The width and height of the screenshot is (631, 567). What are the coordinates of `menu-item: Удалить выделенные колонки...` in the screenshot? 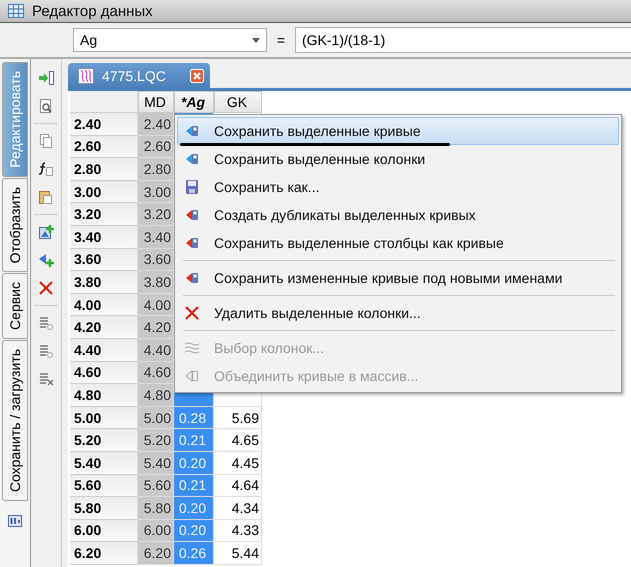 It's located at (398, 313).